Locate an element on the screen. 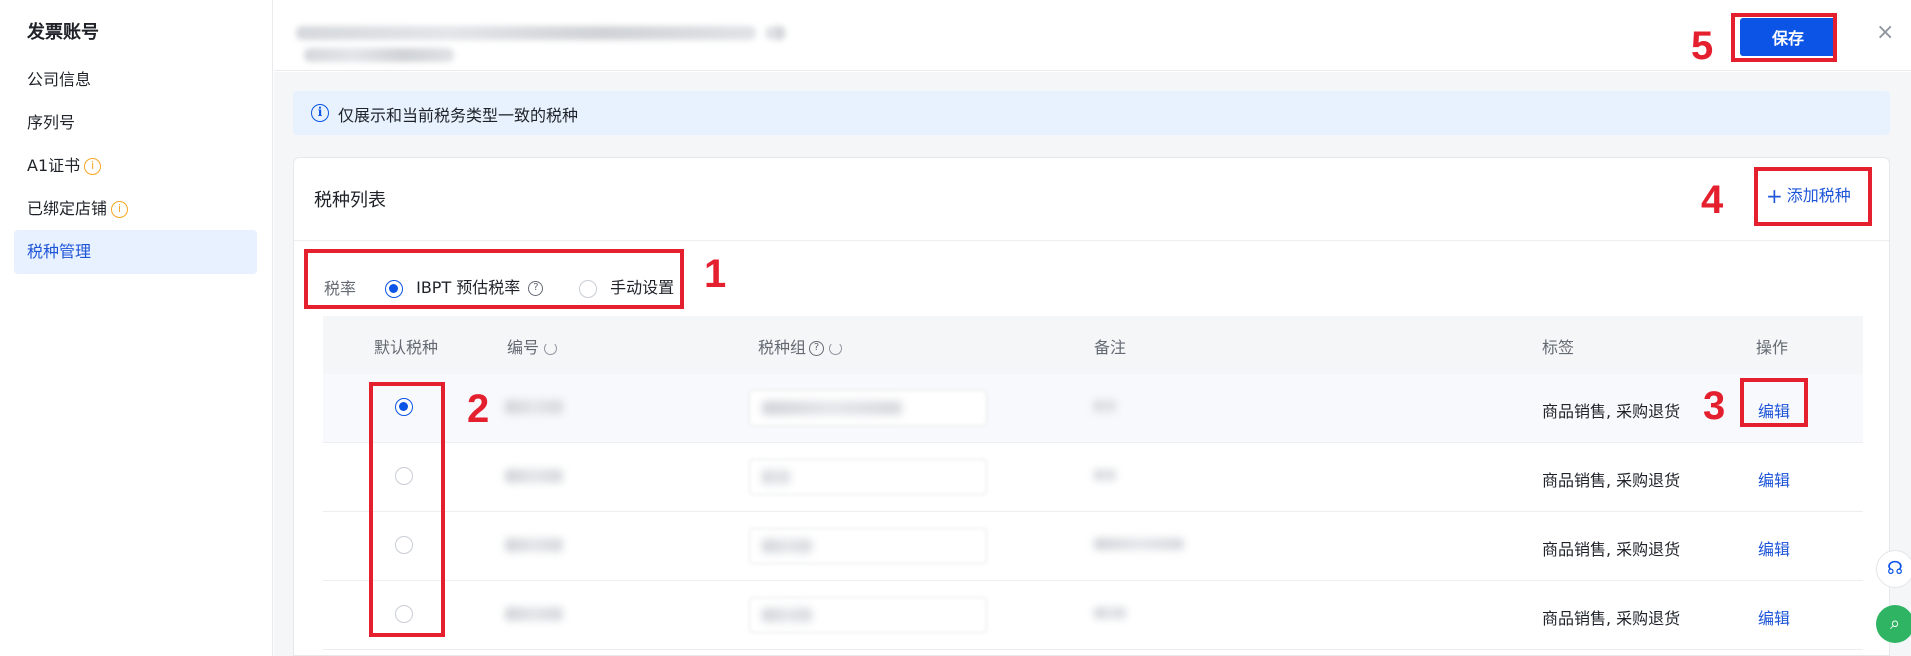  sidebar-item-label: 已绑定店铺 is located at coordinates (67, 208).